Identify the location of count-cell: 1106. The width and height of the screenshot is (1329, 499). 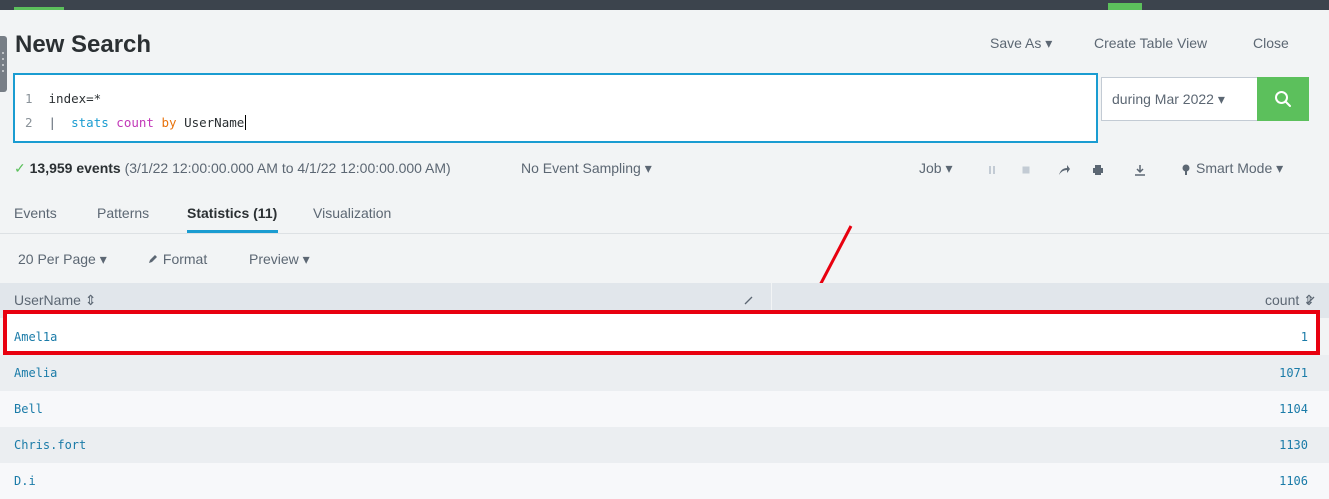
(1293, 481).